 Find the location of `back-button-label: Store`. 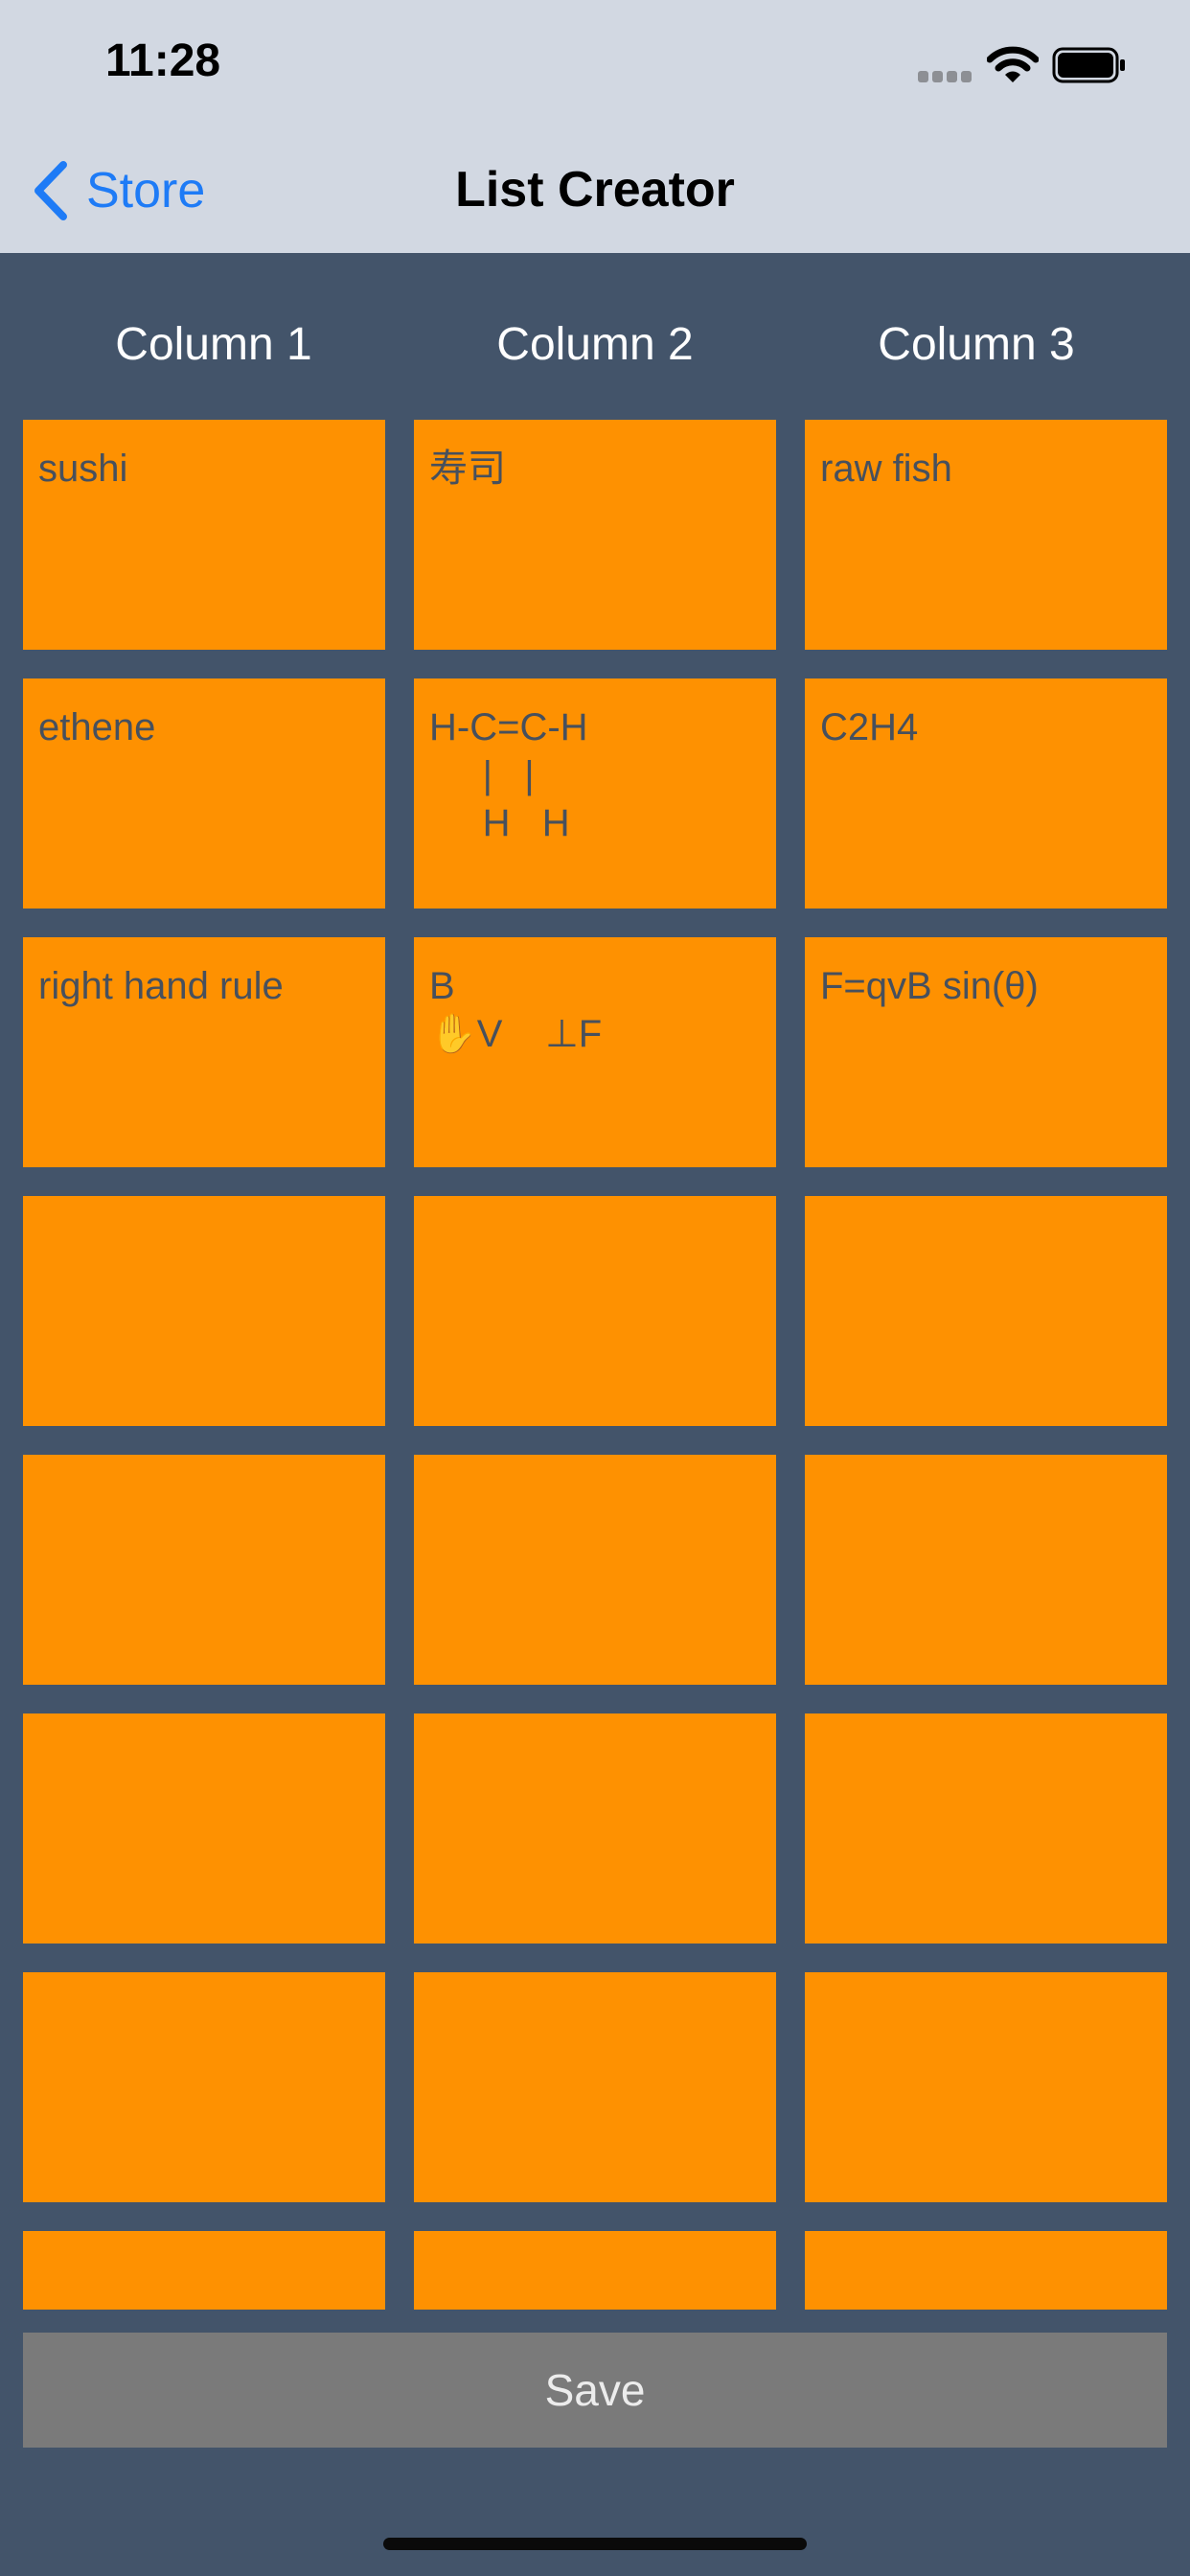

back-button-label: Store is located at coordinates (146, 190).